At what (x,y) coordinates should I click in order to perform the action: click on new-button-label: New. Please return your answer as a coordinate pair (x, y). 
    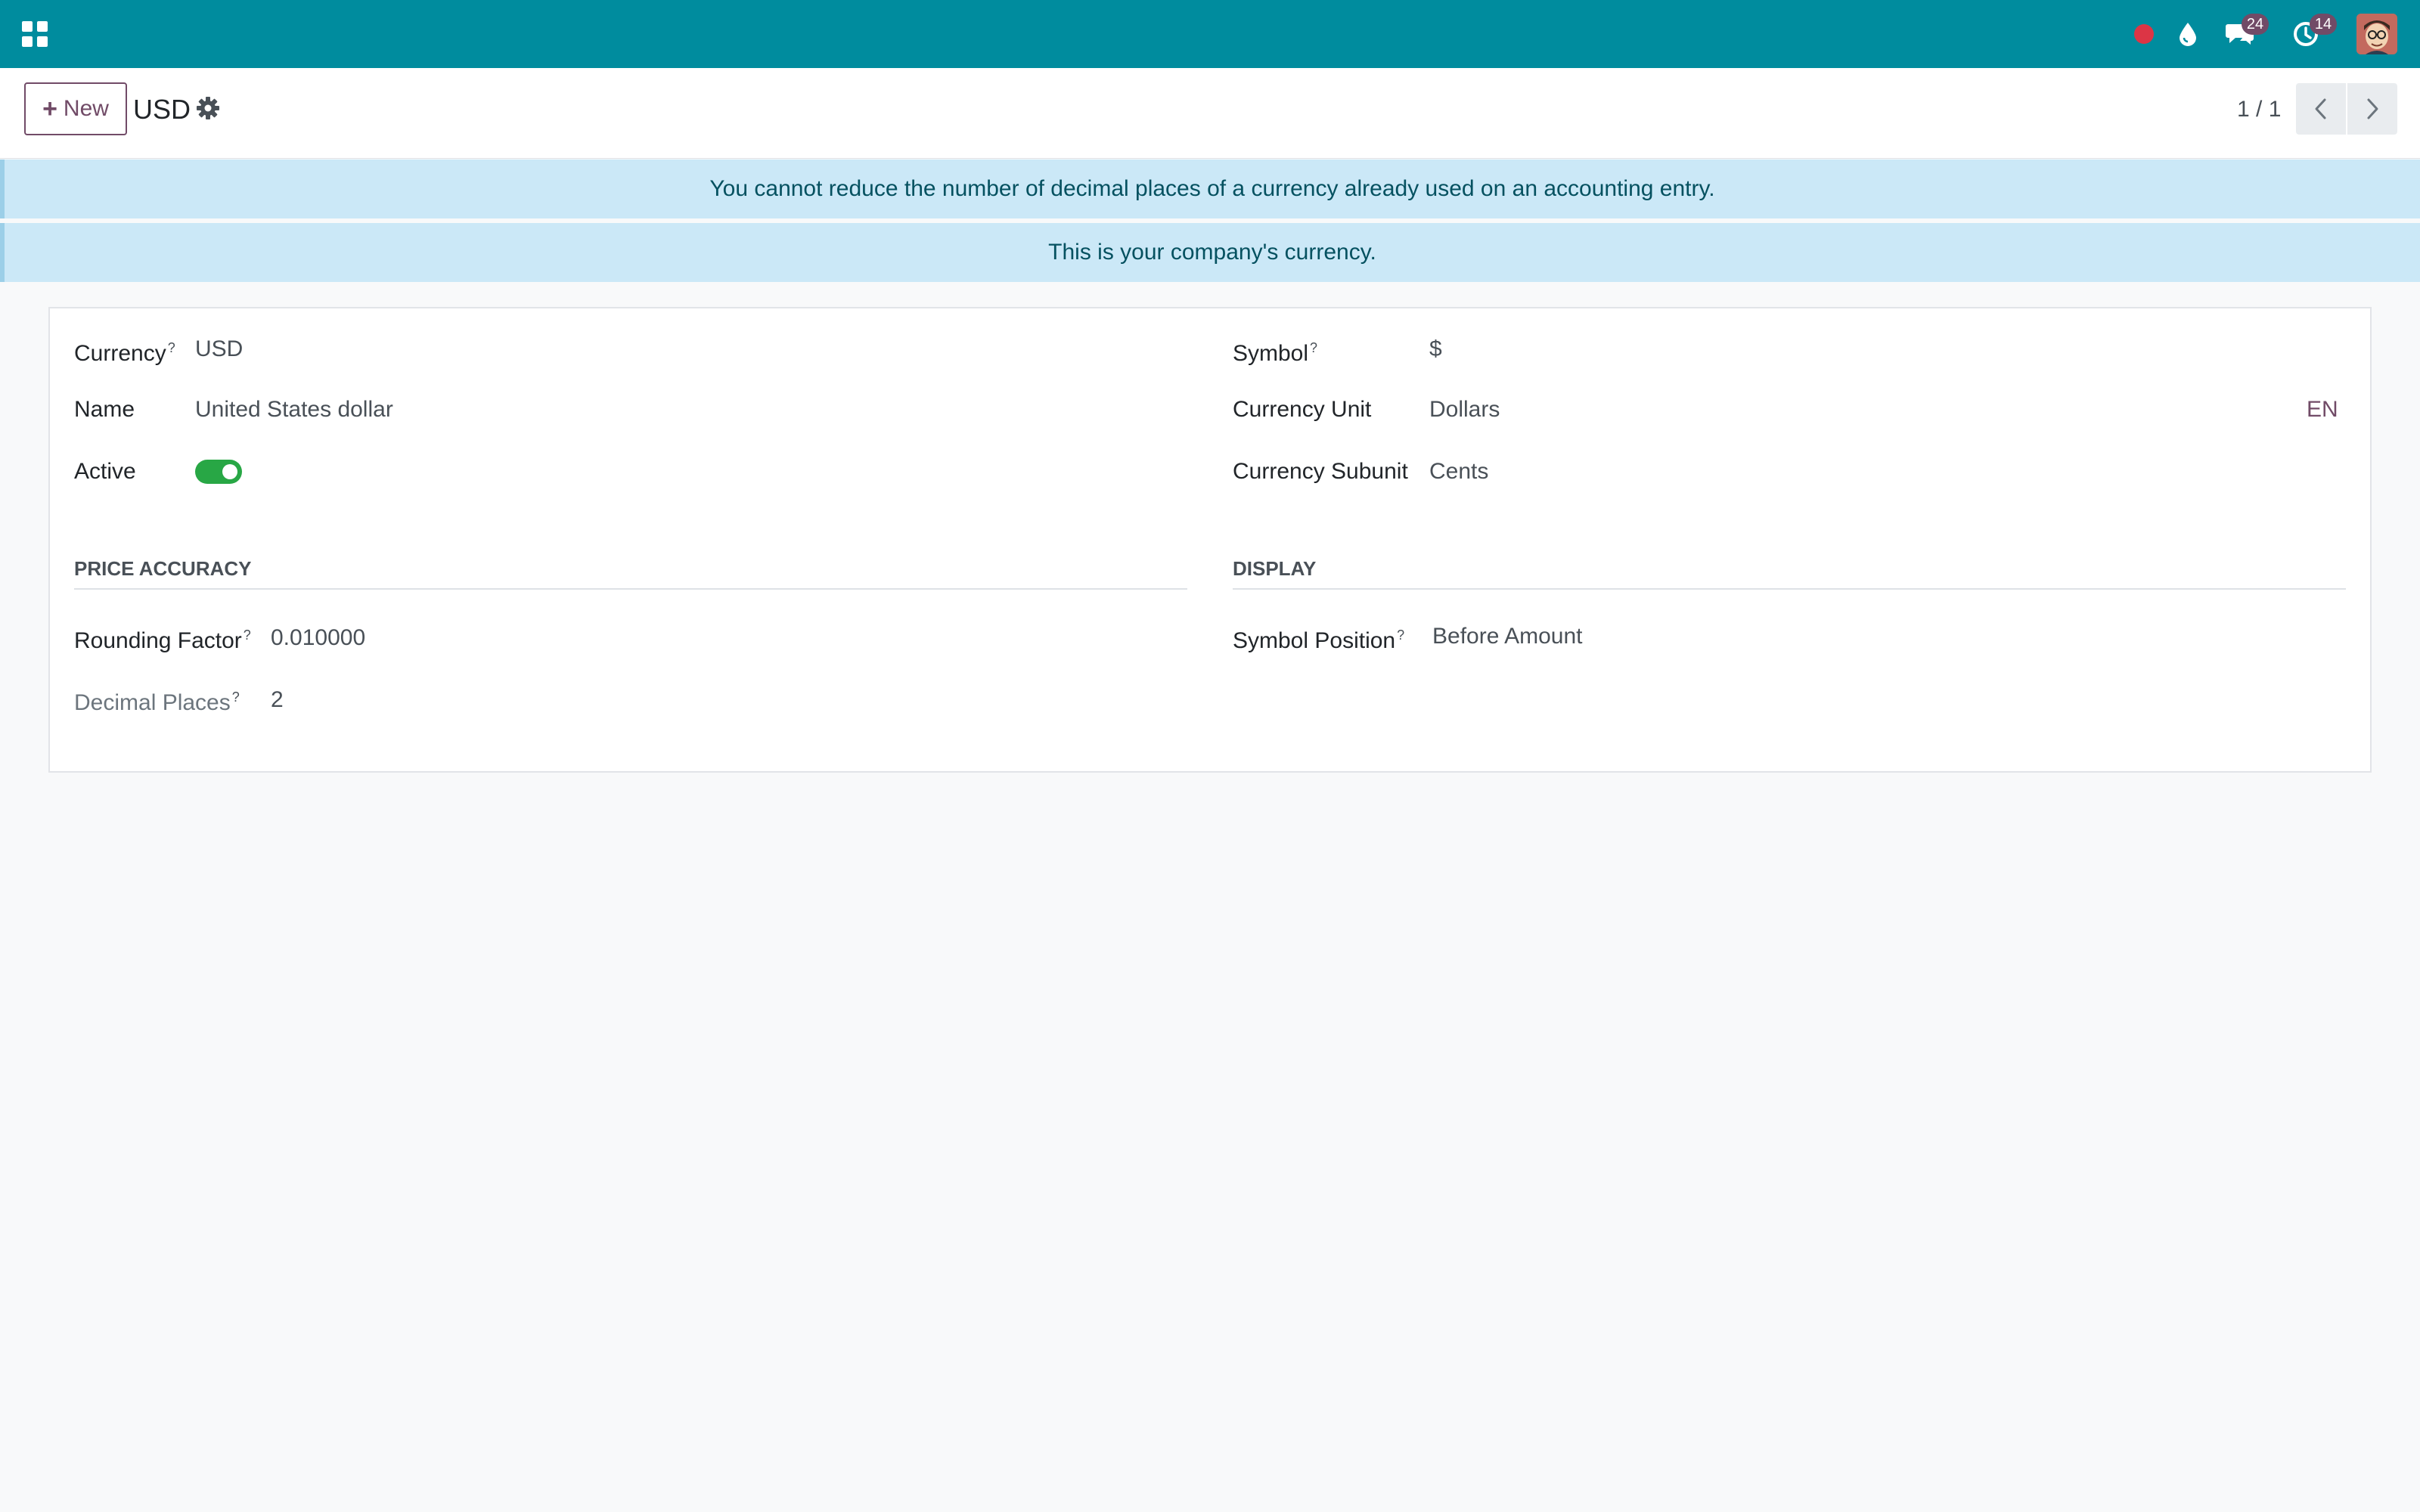
    Looking at the image, I should click on (86, 109).